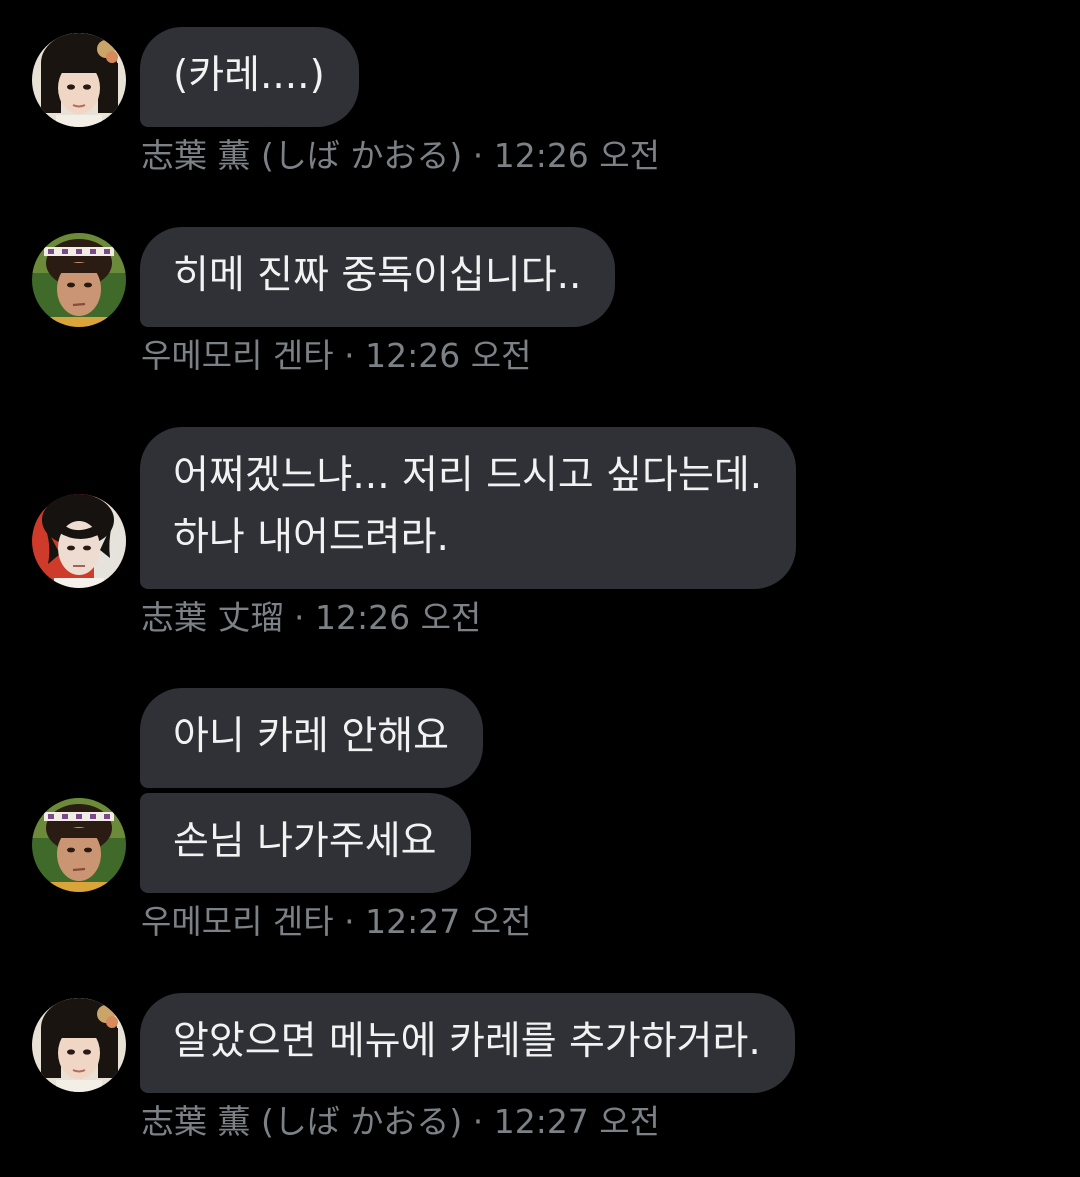 The image size is (1080, 1177). What do you see at coordinates (79, 541) in the screenshot?
I see `avatar-takeru` at bounding box center [79, 541].